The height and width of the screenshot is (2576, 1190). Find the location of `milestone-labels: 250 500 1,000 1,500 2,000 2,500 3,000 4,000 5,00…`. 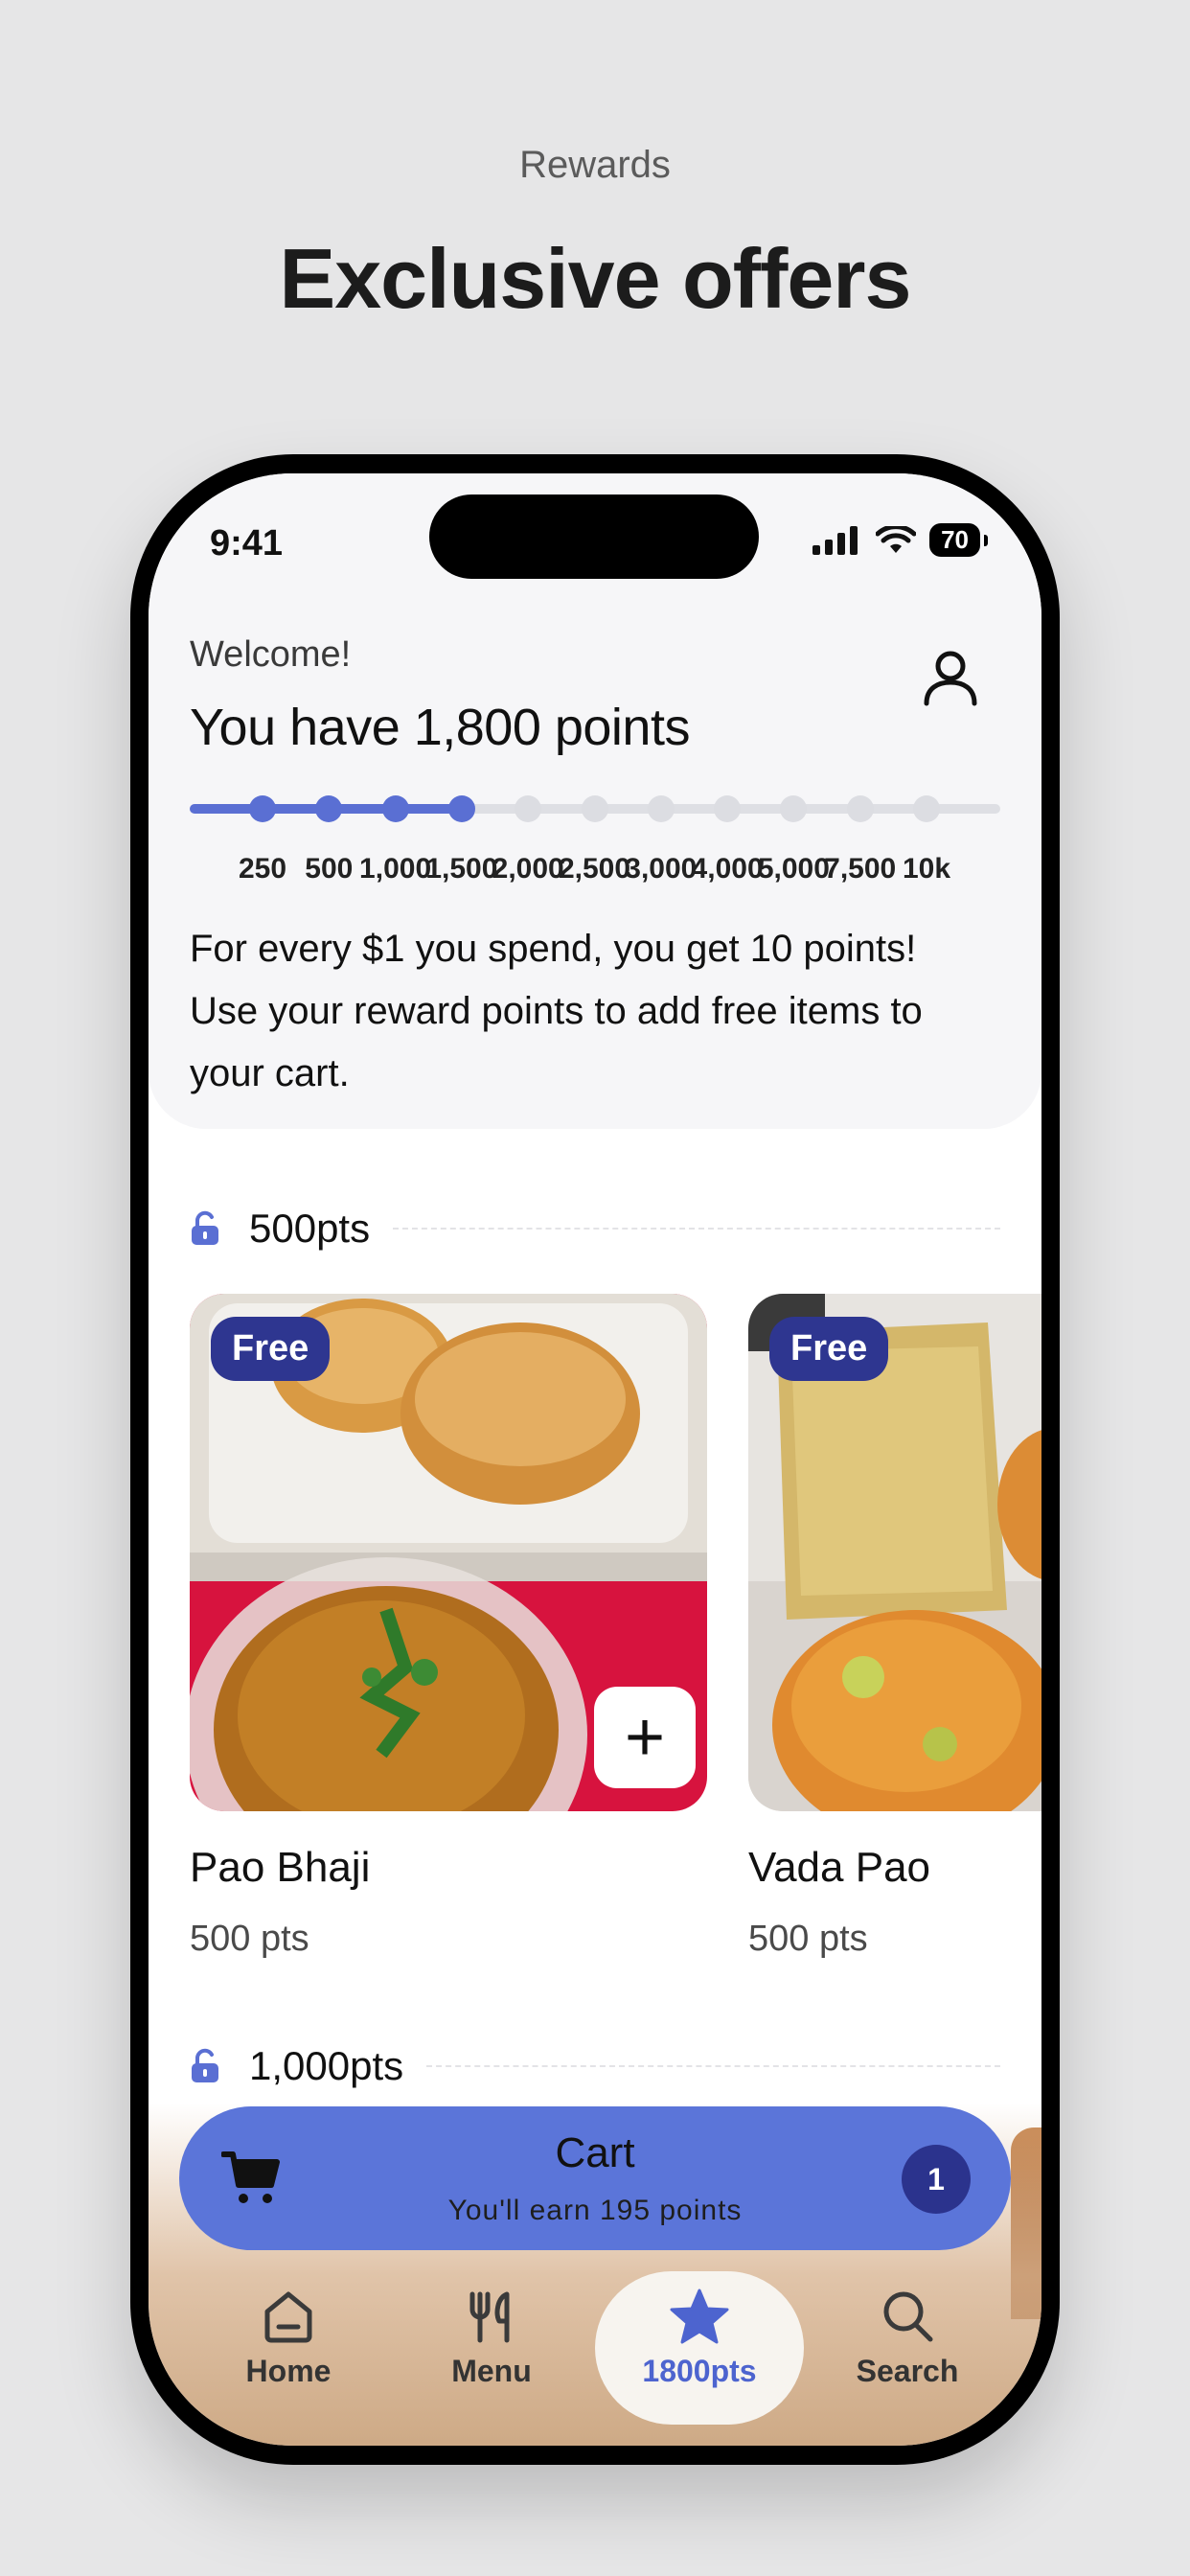

milestone-labels: 250 500 1,000 1,500 2,000 2,500 3,000 4,000 5,00… is located at coordinates (595, 872).